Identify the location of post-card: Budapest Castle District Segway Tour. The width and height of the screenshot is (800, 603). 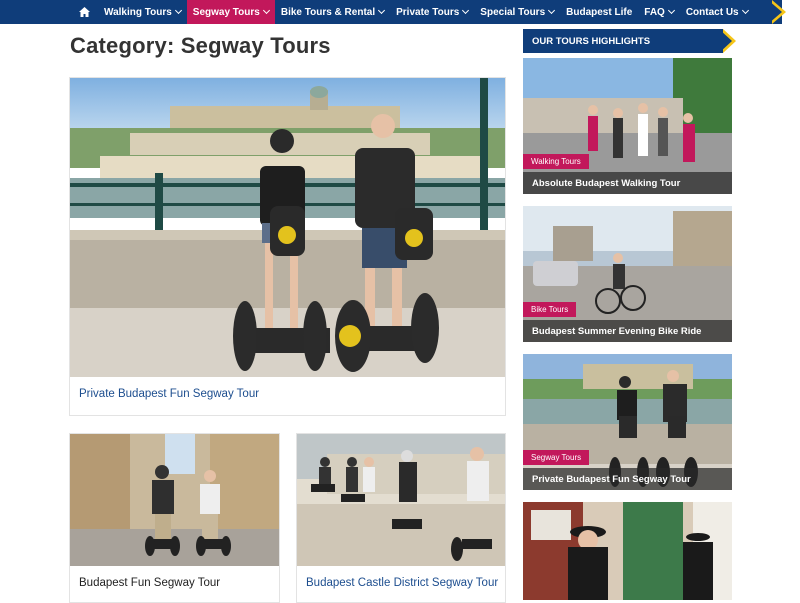
(401, 518).